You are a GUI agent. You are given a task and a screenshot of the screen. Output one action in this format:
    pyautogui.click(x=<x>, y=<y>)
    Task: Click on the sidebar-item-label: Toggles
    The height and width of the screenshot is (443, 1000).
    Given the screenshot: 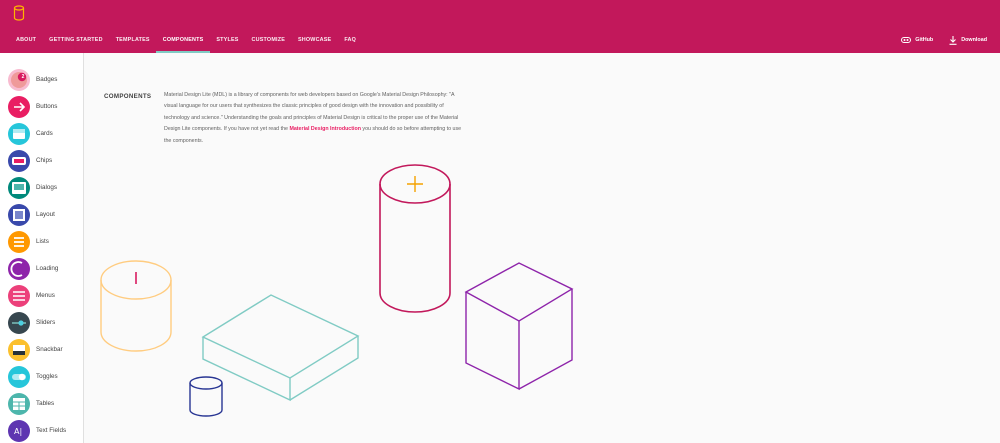 What is the action you would take?
    pyautogui.click(x=47, y=376)
    